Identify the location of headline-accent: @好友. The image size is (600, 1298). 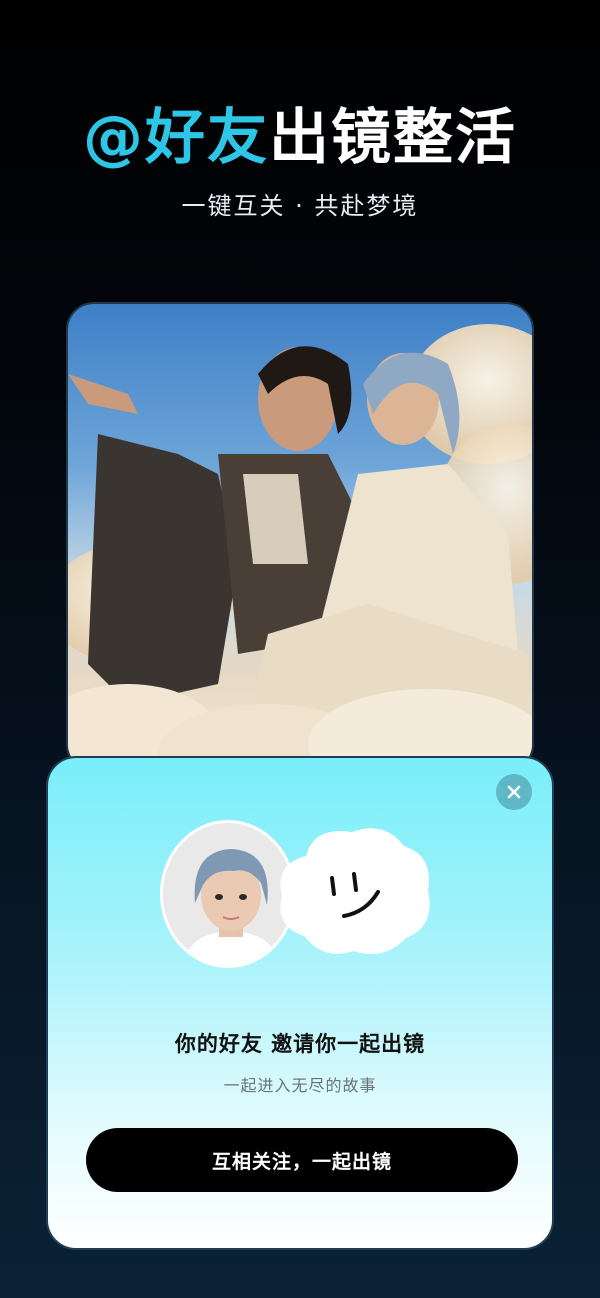
(176, 138).